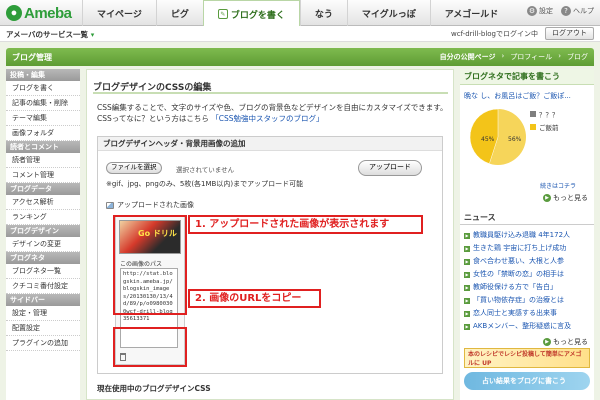  Describe the element at coordinates (527, 381) in the screenshot. I see `fortune-banner: 占い結果をブログに書こう` at that location.